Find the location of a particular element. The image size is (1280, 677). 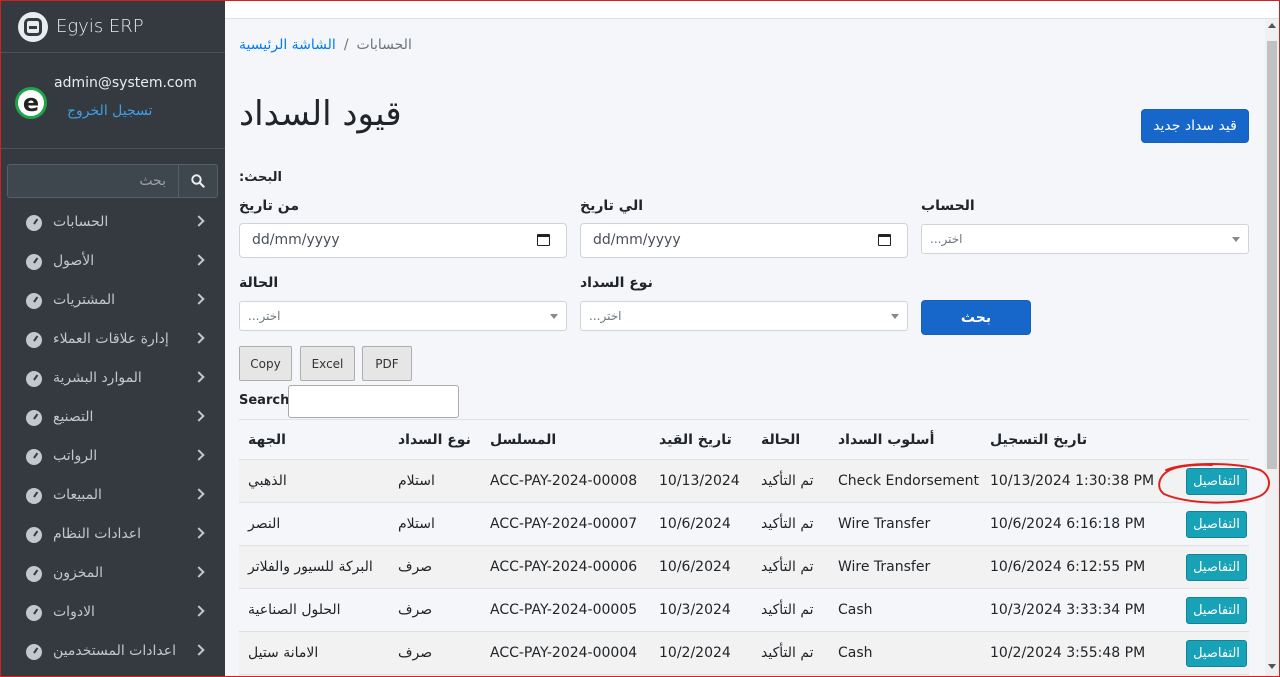

column-header-party: الجهة is located at coordinates (314, 439).